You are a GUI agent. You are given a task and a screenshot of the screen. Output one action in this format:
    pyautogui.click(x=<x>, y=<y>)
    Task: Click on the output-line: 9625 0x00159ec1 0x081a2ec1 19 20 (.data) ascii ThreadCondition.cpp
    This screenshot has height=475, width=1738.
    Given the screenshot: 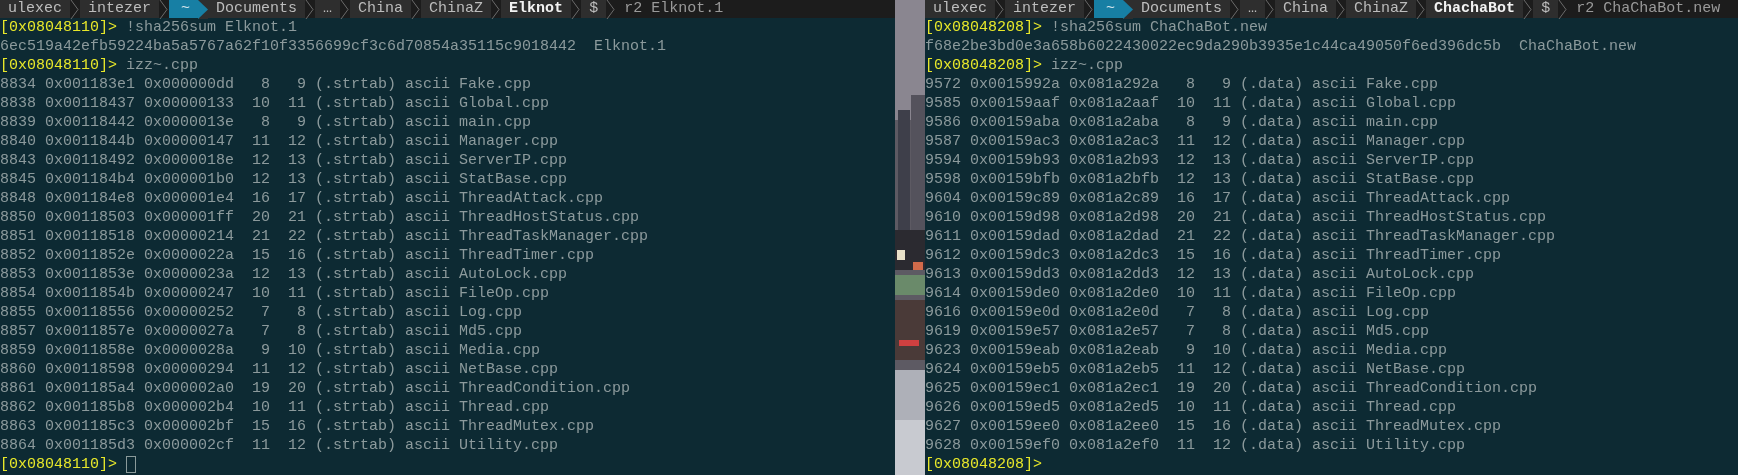 What is the action you would take?
    pyautogui.click(x=1231, y=388)
    